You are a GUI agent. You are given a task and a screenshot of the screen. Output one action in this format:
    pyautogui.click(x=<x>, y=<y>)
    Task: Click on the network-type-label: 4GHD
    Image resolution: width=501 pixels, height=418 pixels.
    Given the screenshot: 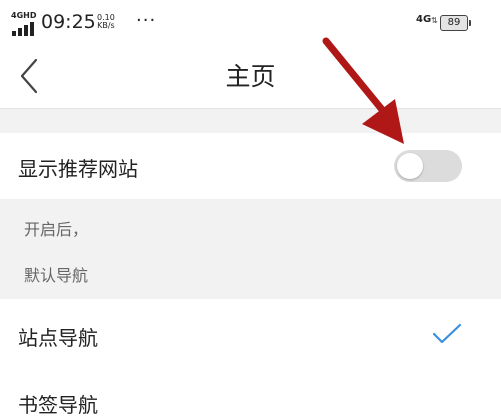 What is the action you would take?
    pyautogui.click(x=24, y=15)
    